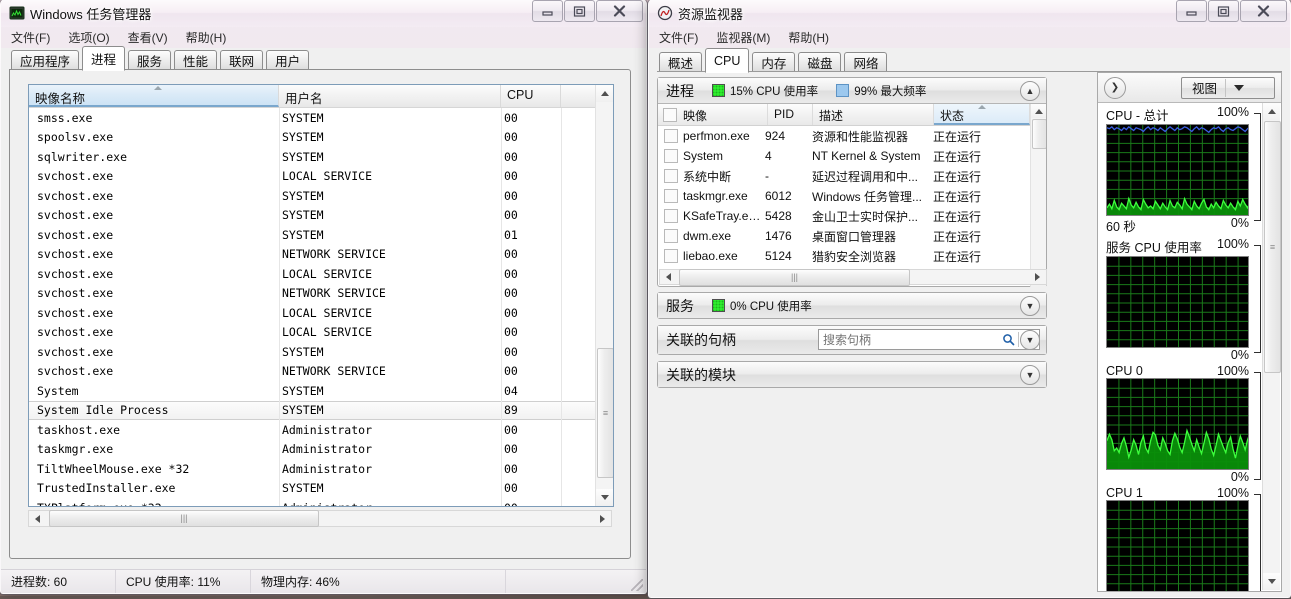  Describe the element at coordinates (866, 62) in the screenshot. I see `tab-network: 网络` at that location.